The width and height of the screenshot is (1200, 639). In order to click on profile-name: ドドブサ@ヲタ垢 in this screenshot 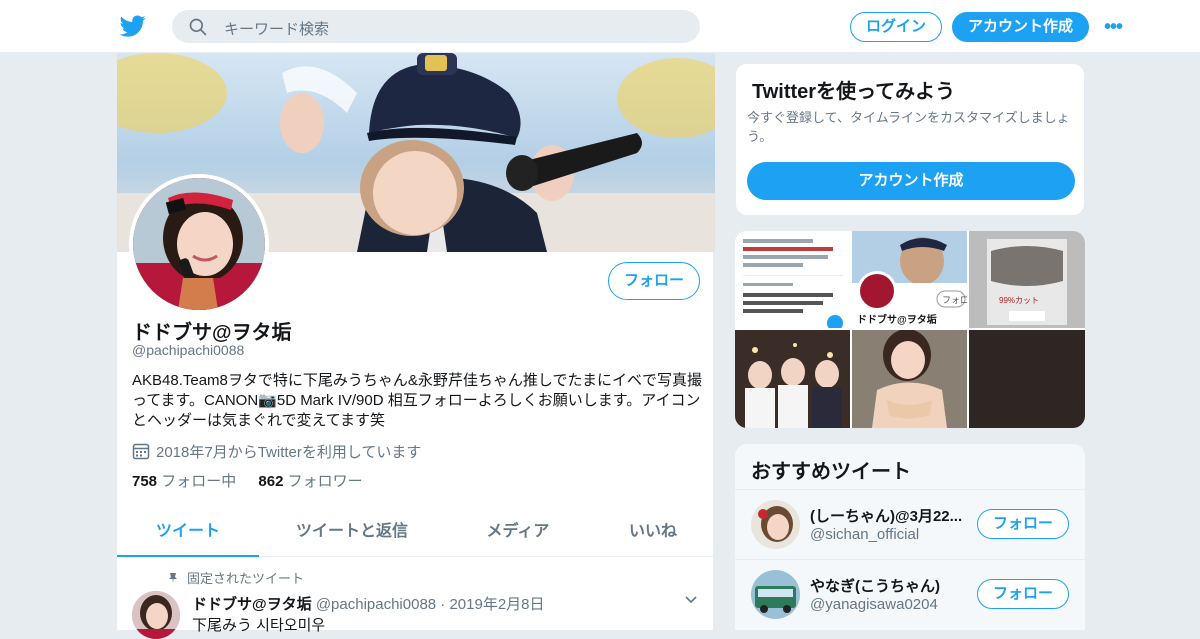, I will do `click(212, 333)`.